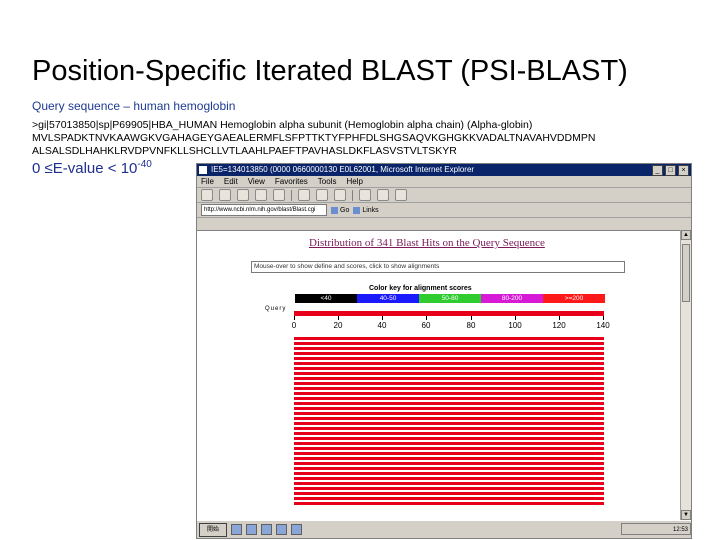  I want to click on axis-tick-label: 40, so click(382, 325).